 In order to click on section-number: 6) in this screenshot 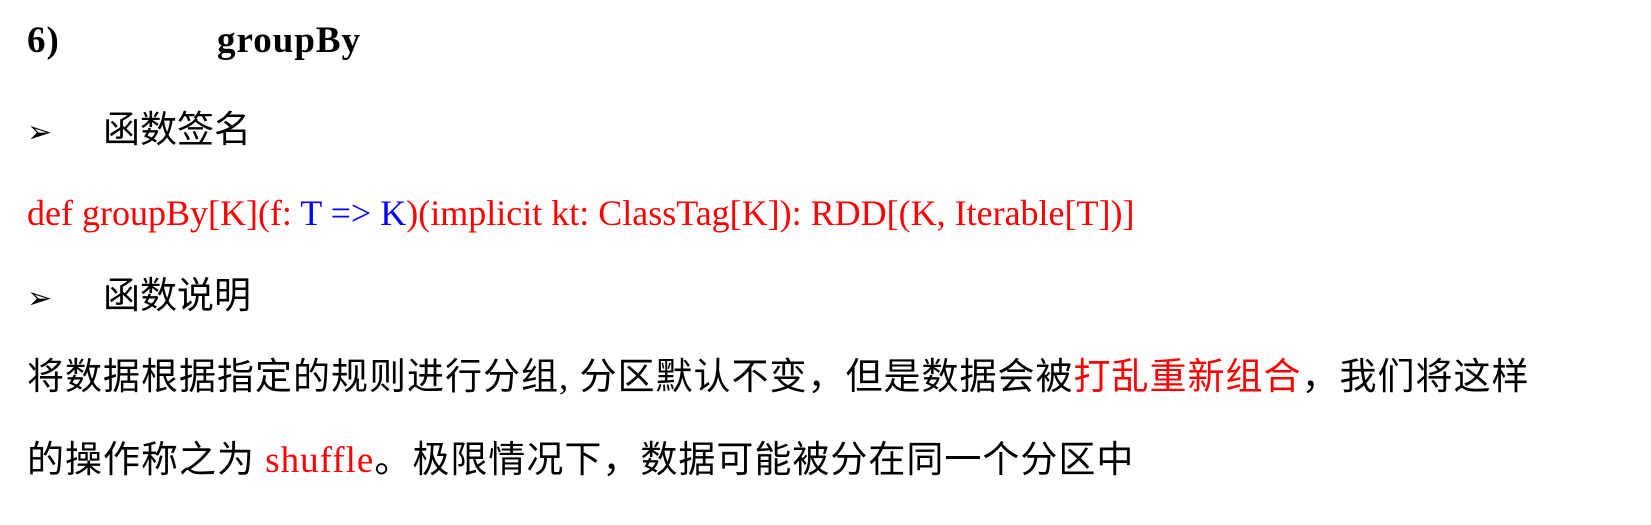, I will do `click(43, 40)`.